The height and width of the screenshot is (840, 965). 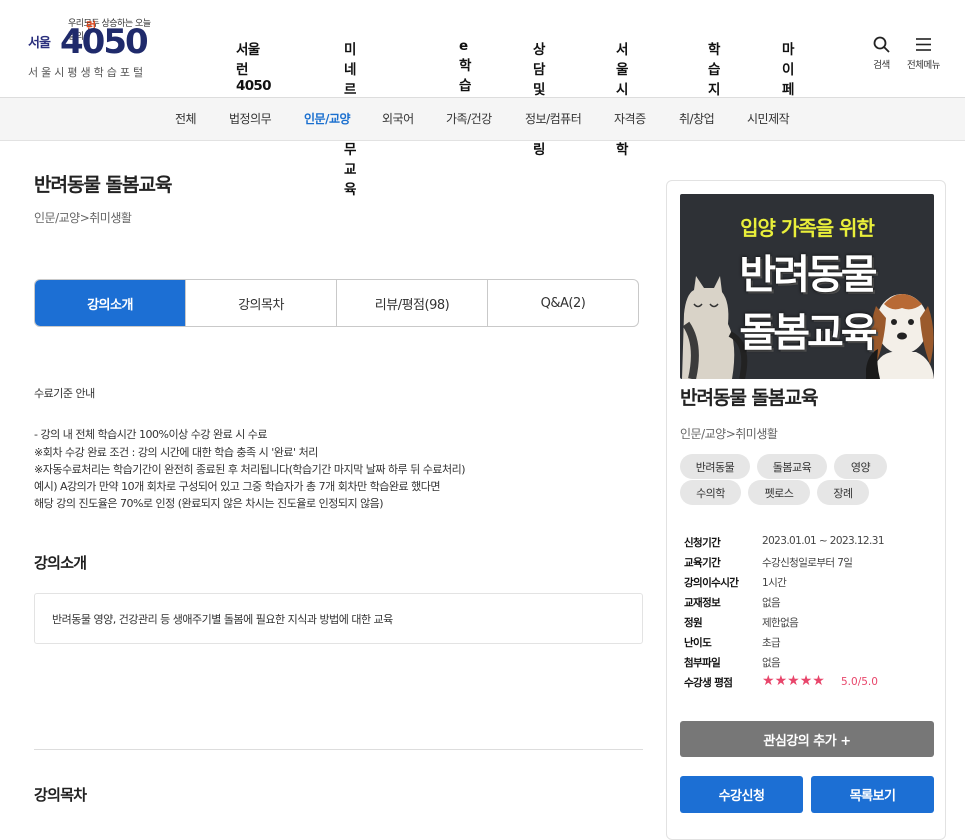 What do you see at coordinates (859, 682) in the screenshot?
I see `rating-value: 5.0/5.0` at bounding box center [859, 682].